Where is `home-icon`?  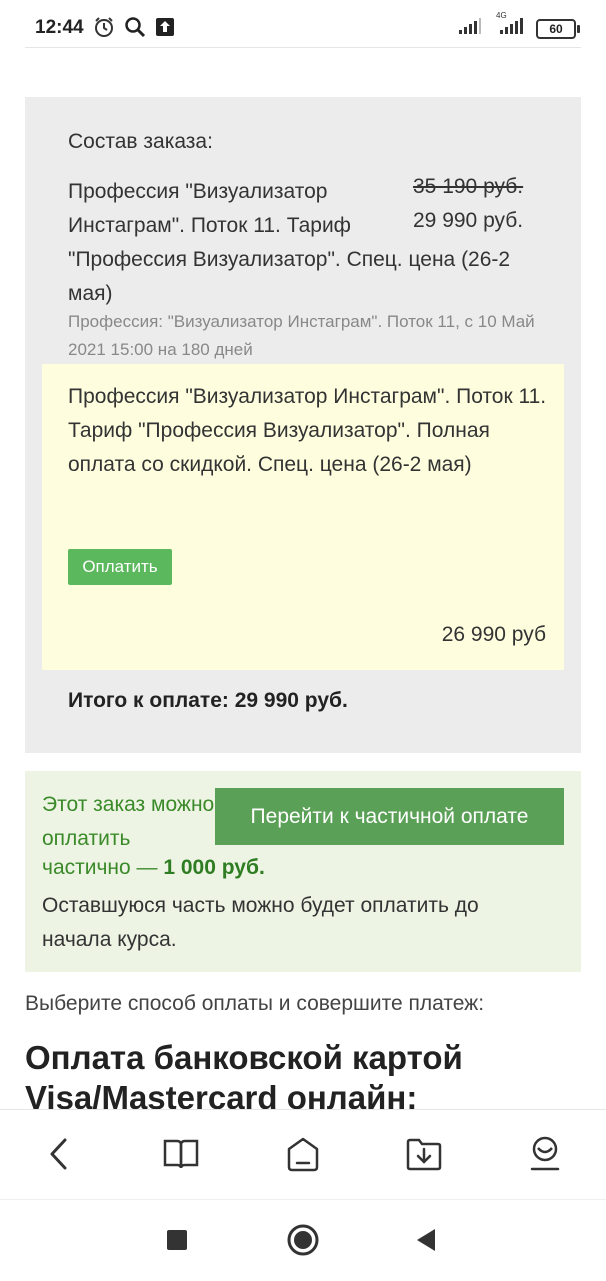
home-icon is located at coordinates (303, 1154).